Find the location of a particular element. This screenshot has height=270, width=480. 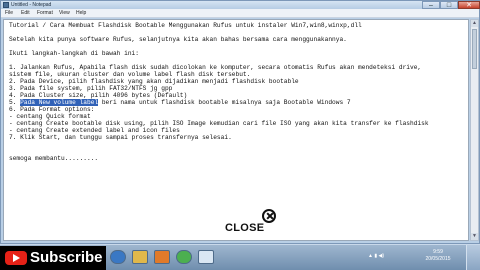

text-selection: Pada New volume label is located at coordinates (59, 102).